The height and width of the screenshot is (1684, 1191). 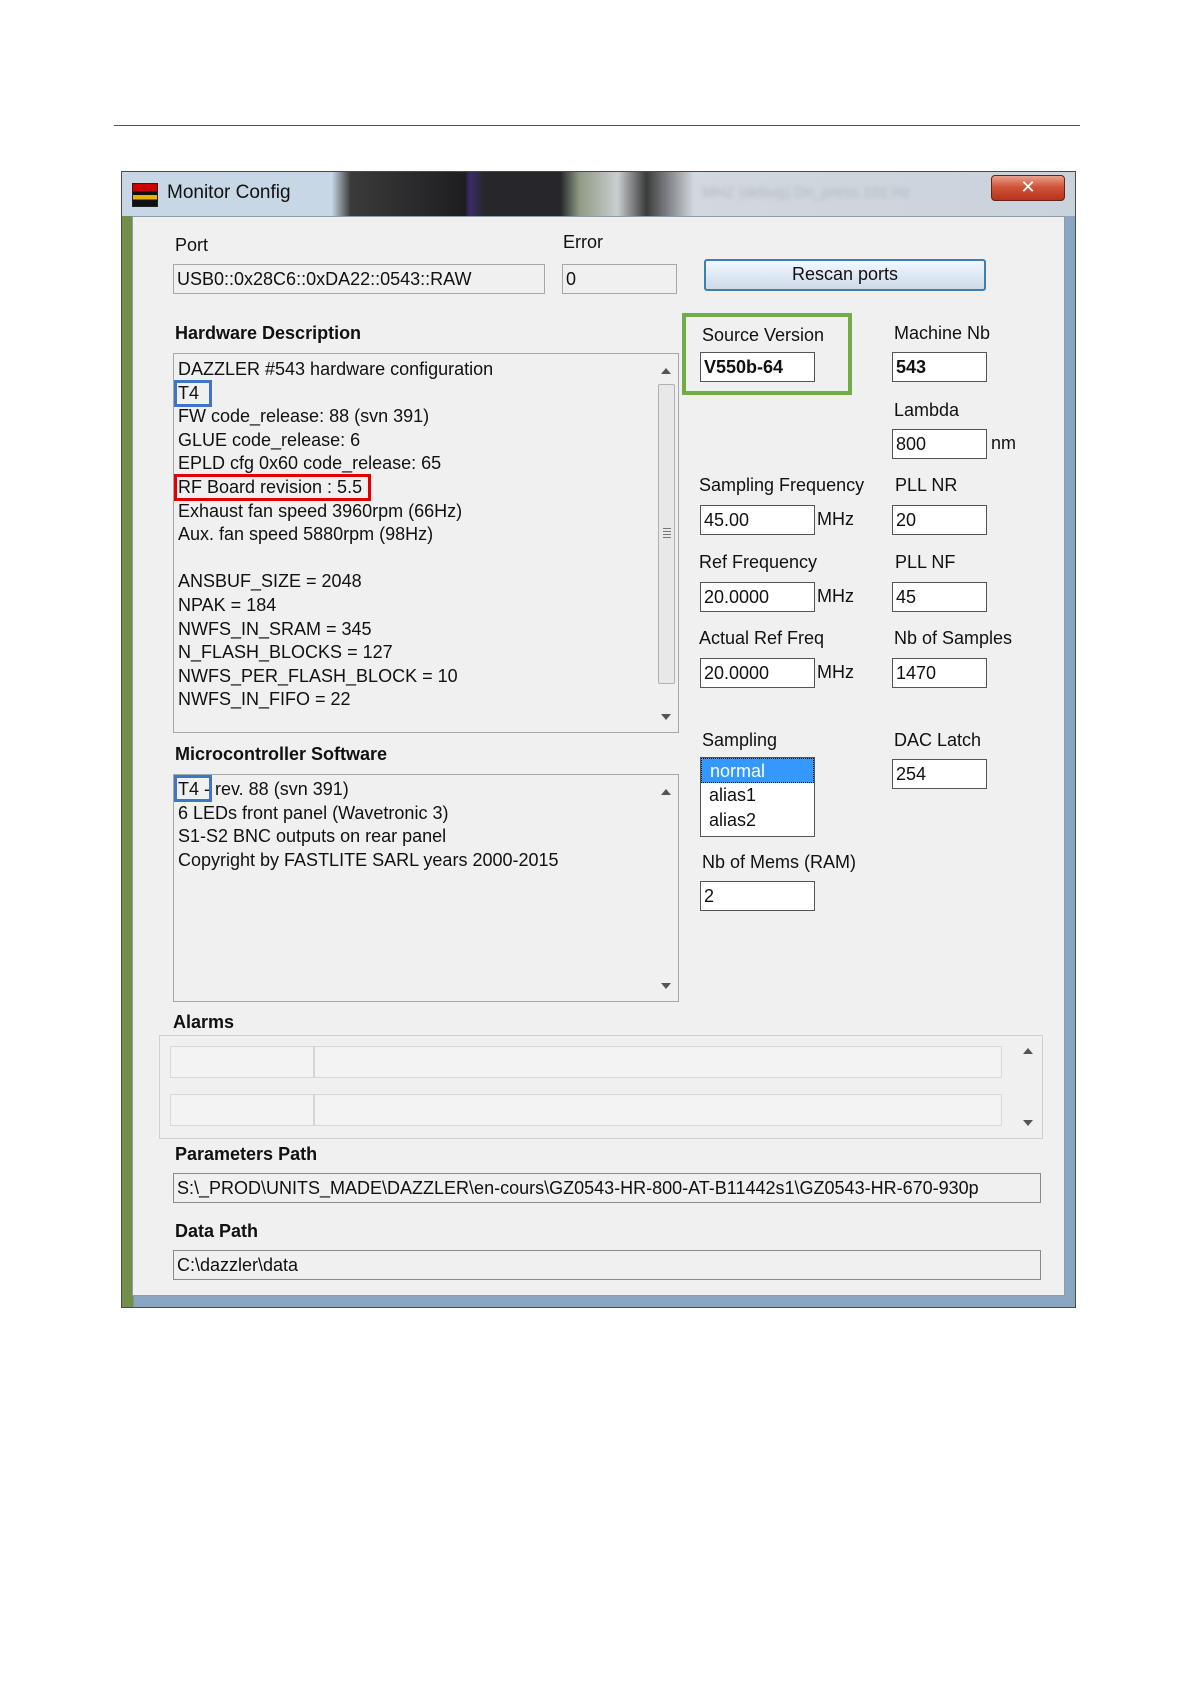 What do you see at coordinates (939, 520) in the screenshot?
I see `pll-nr-field: 20` at bounding box center [939, 520].